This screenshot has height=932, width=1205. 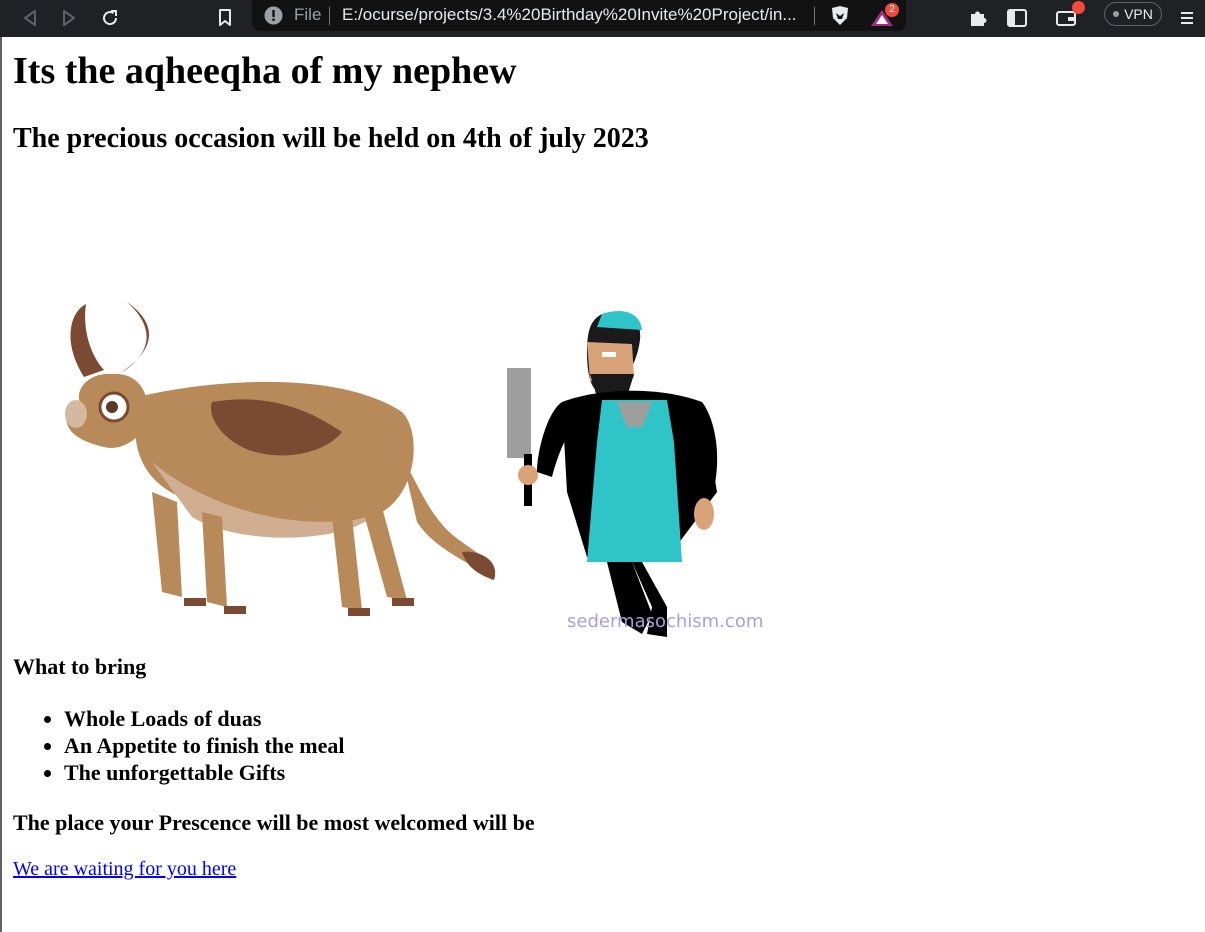 I want to click on bookmark-icon, so click(x=225, y=17).